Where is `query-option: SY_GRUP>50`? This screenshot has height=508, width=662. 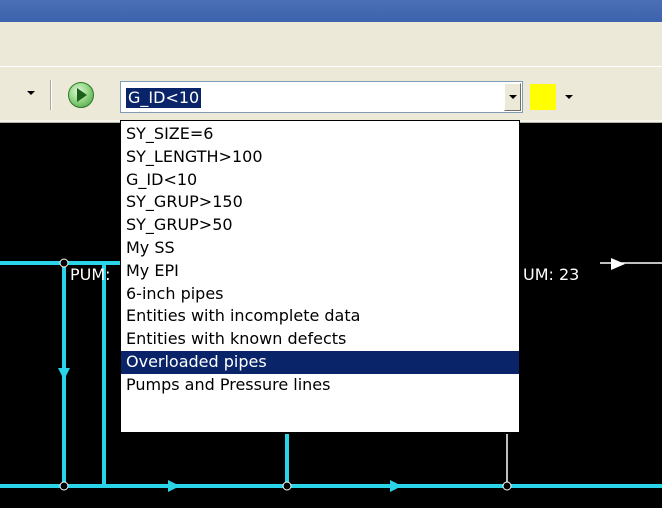
query-option: SY_GRUP>50 is located at coordinates (320, 225).